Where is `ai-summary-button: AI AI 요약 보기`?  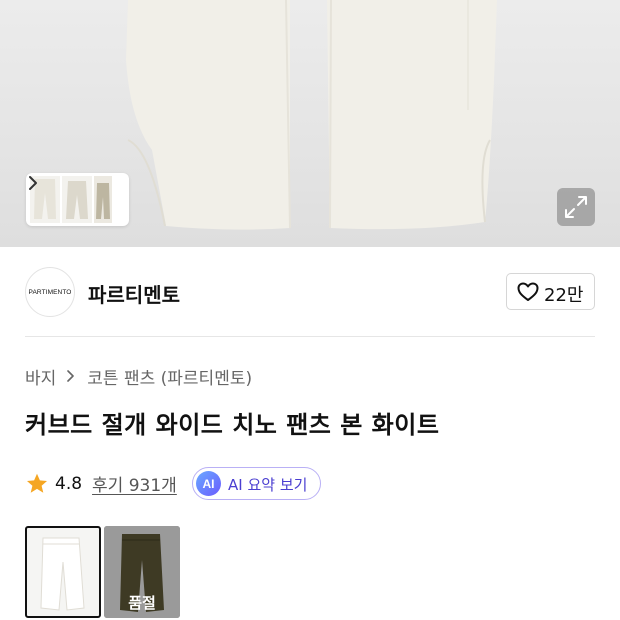
ai-summary-button: AI AI 요약 보기 is located at coordinates (256, 483).